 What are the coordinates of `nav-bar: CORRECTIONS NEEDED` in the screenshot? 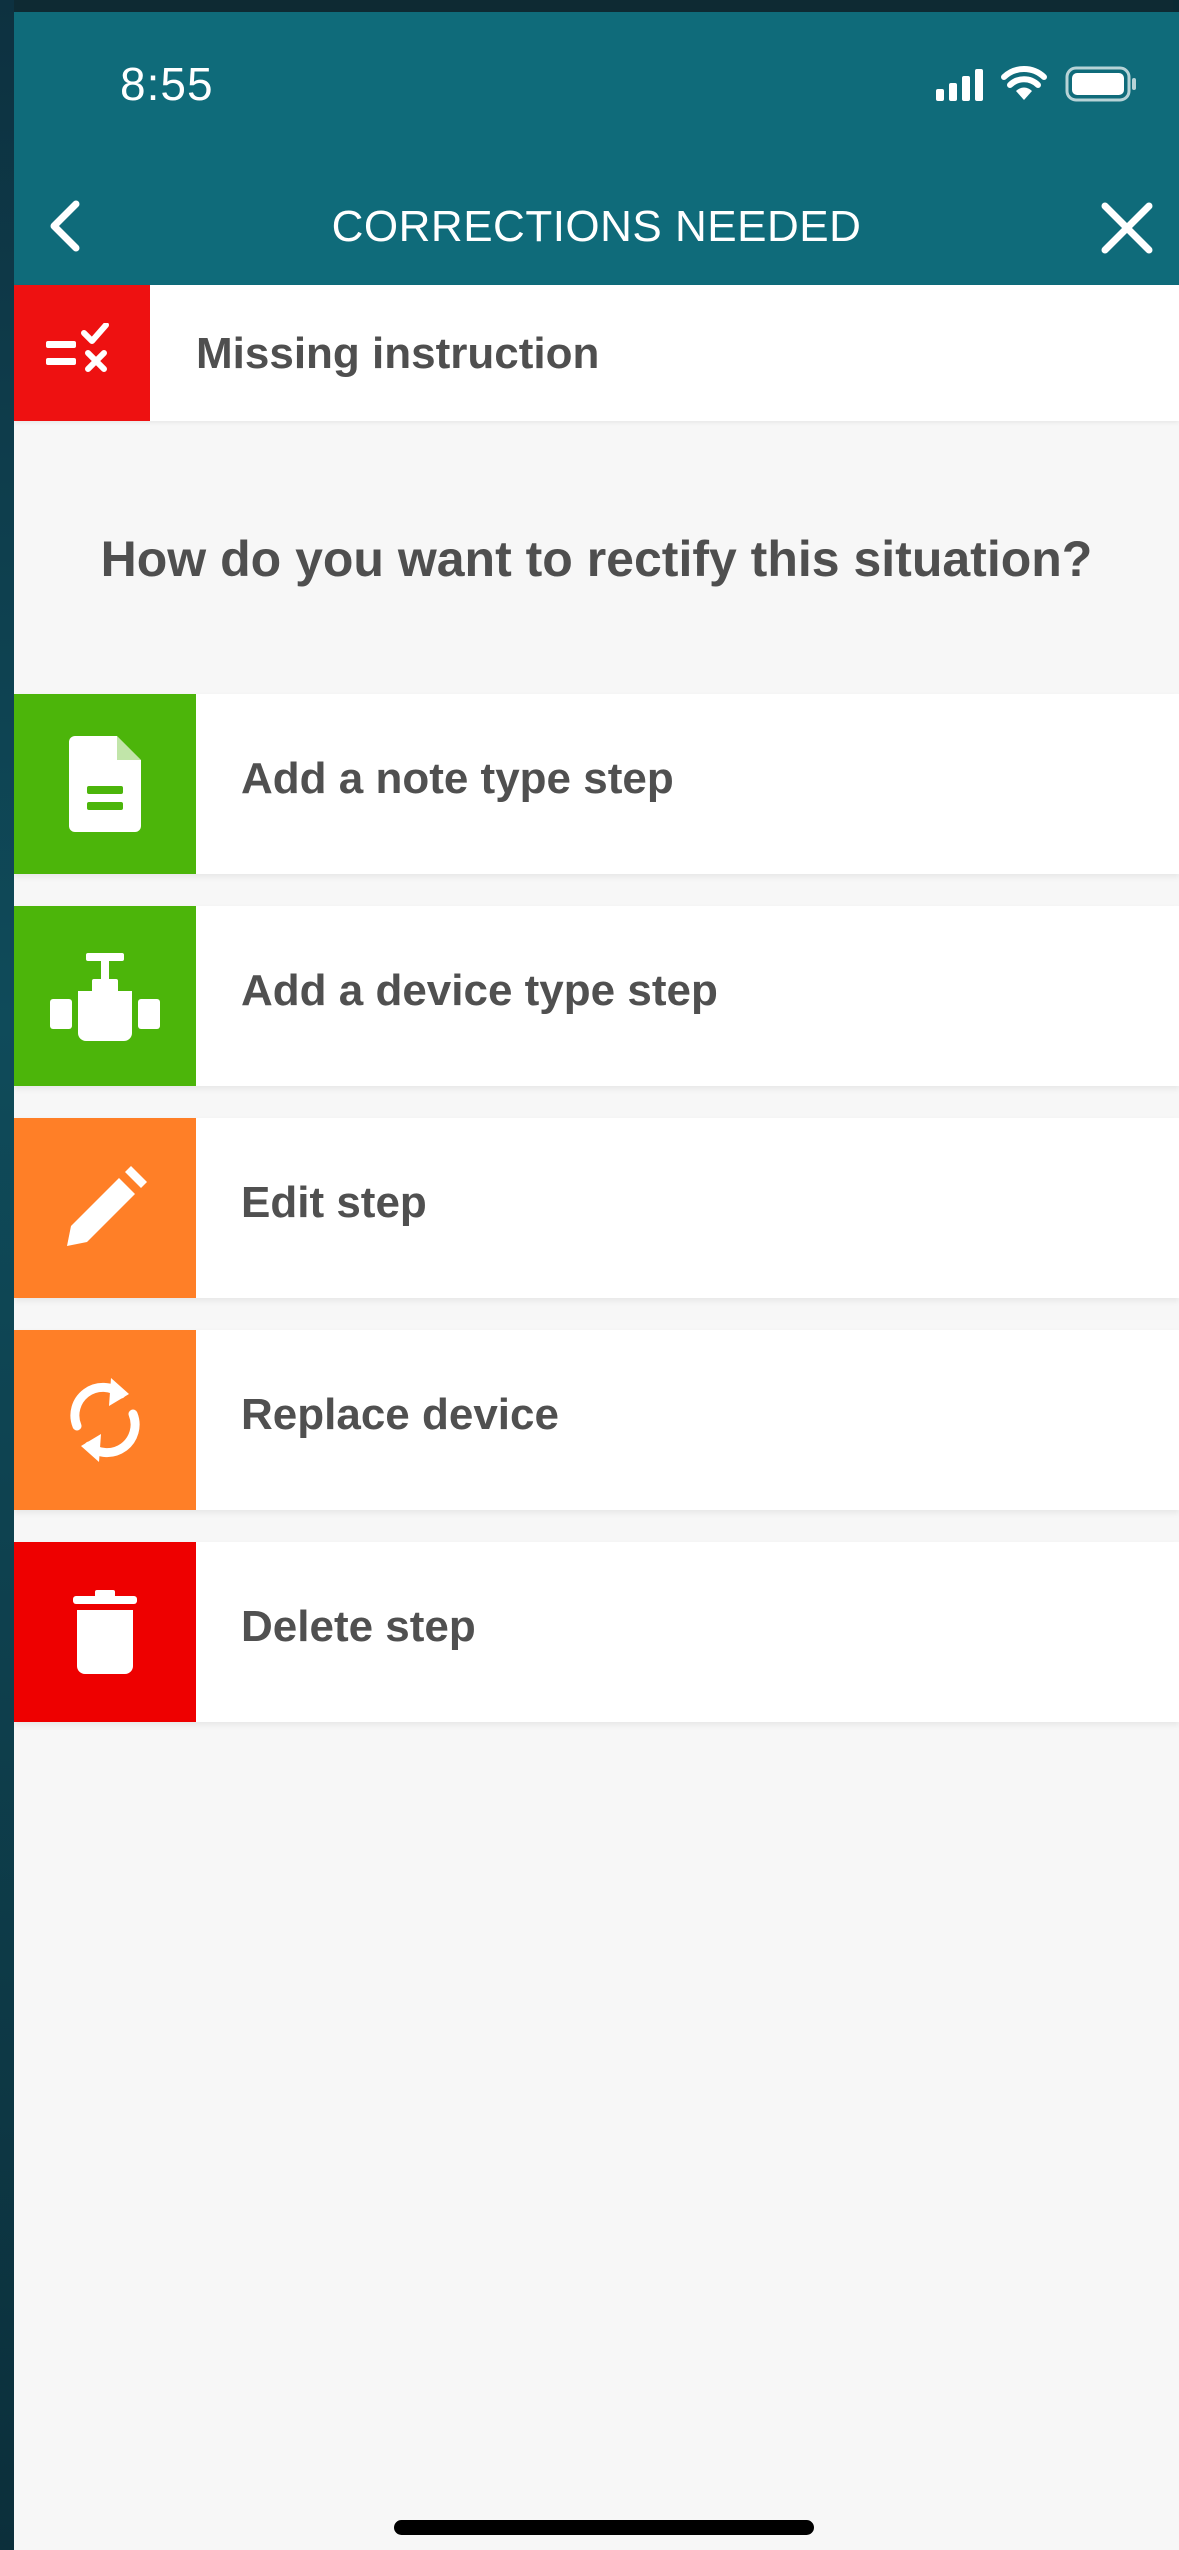 It's located at (596, 227).